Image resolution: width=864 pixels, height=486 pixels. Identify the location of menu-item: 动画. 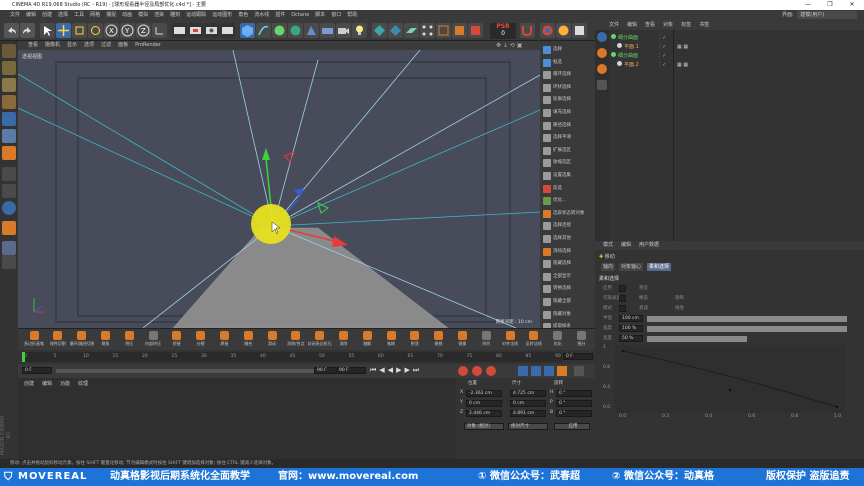
(127, 15).